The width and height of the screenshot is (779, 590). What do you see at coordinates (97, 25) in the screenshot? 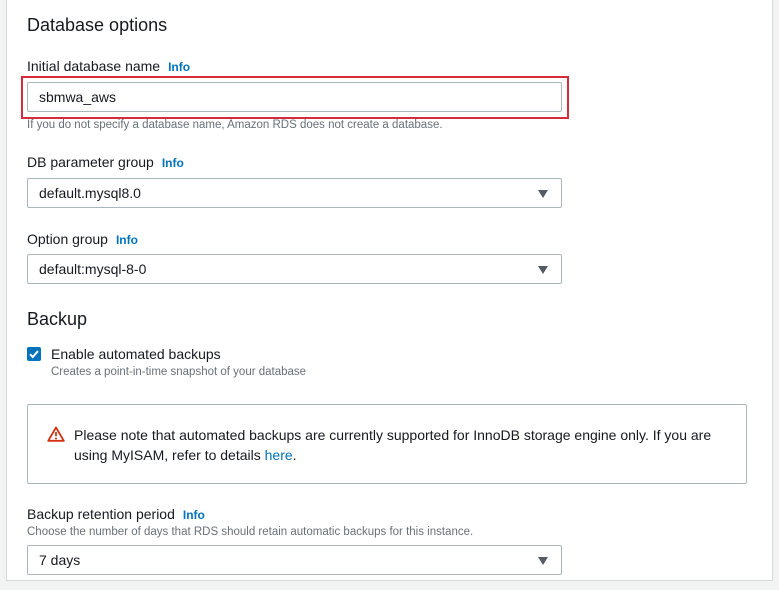
I see `section-title-database-options: Database options` at bounding box center [97, 25].